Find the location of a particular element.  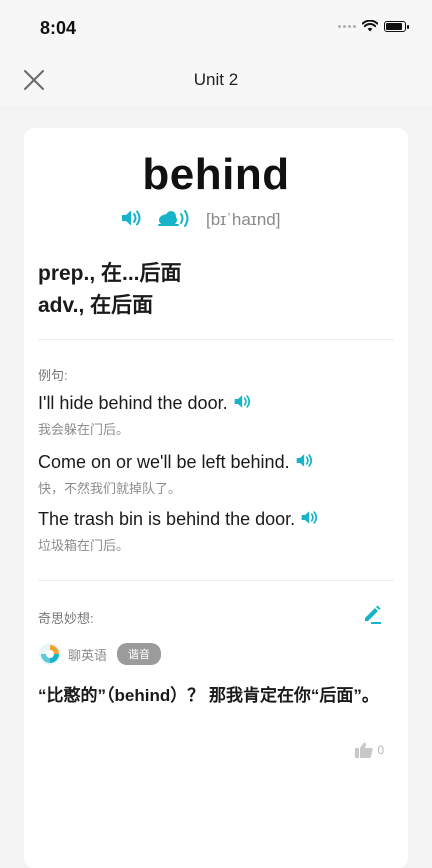

headword: behind is located at coordinates (216, 174).